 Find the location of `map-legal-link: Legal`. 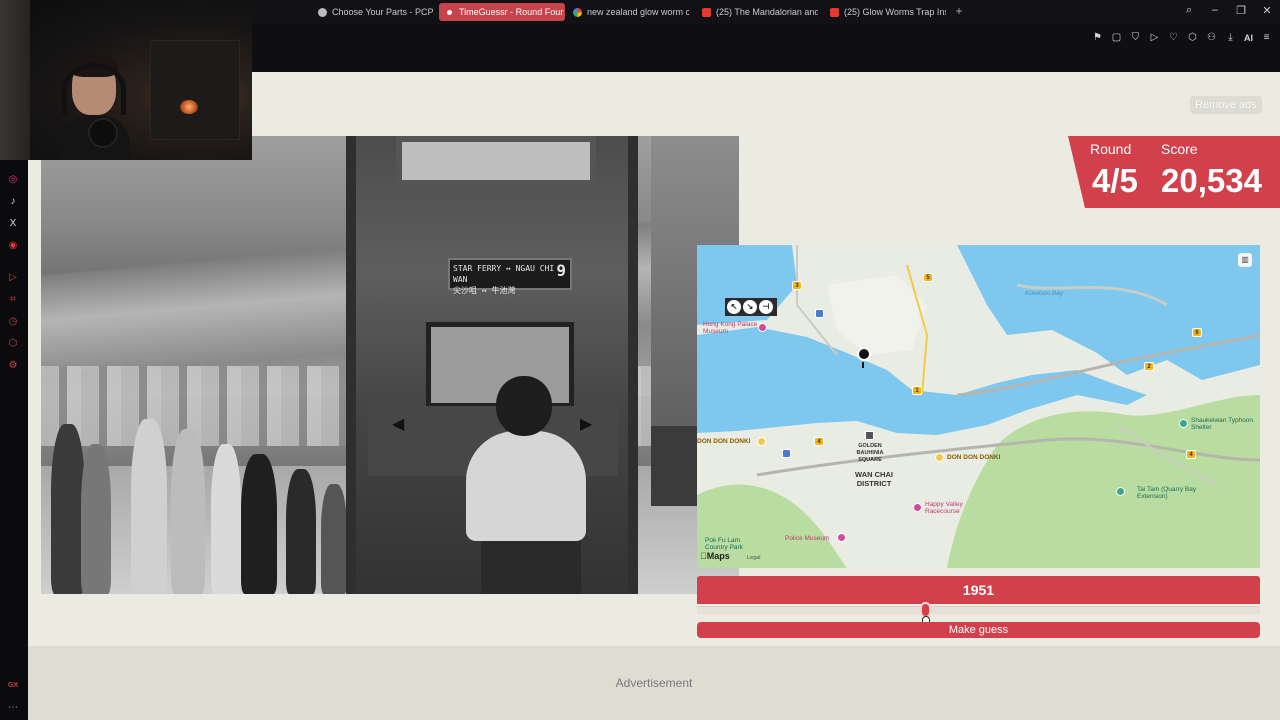

map-legal-link: Legal is located at coordinates (753, 558).